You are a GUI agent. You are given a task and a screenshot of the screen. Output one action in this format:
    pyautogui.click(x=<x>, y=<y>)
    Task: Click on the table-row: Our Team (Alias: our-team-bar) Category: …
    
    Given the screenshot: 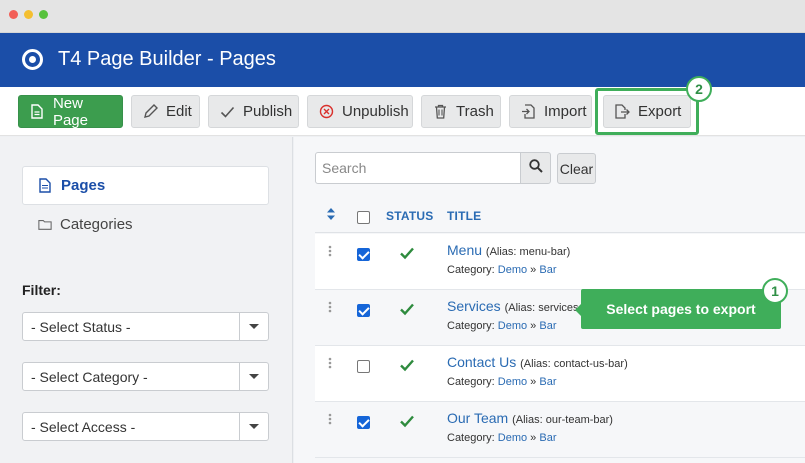 What is the action you would take?
    pyautogui.click(x=560, y=430)
    